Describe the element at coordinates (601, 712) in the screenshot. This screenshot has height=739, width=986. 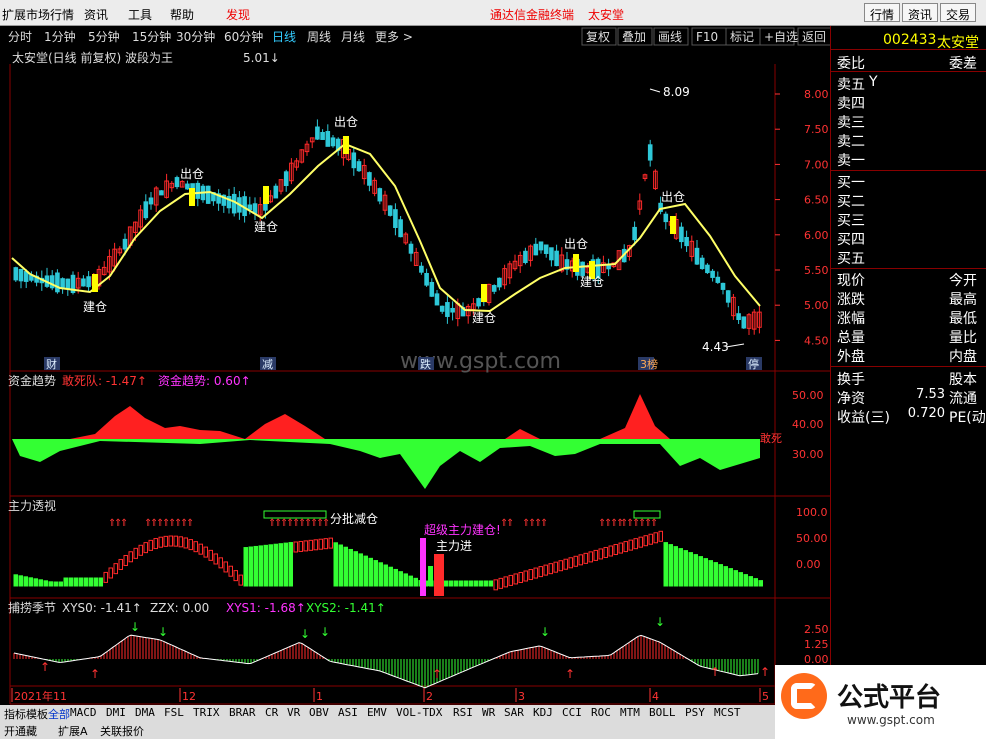
I see `indicator-tab-20: ROC` at that location.